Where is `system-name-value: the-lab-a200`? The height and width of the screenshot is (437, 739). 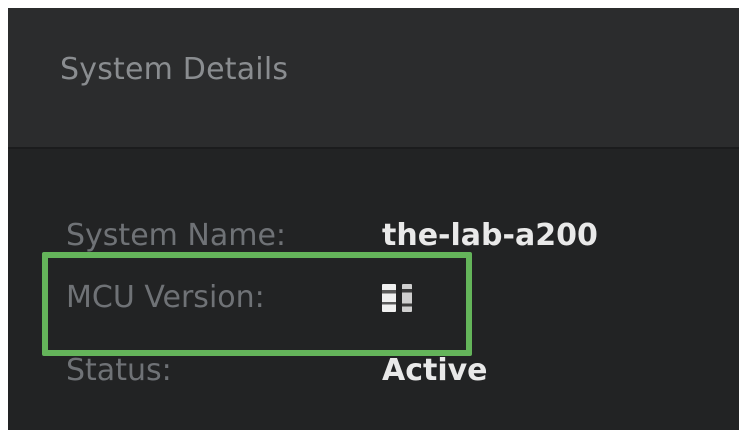 system-name-value: the-lab-a200 is located at coordinates (490, 235).